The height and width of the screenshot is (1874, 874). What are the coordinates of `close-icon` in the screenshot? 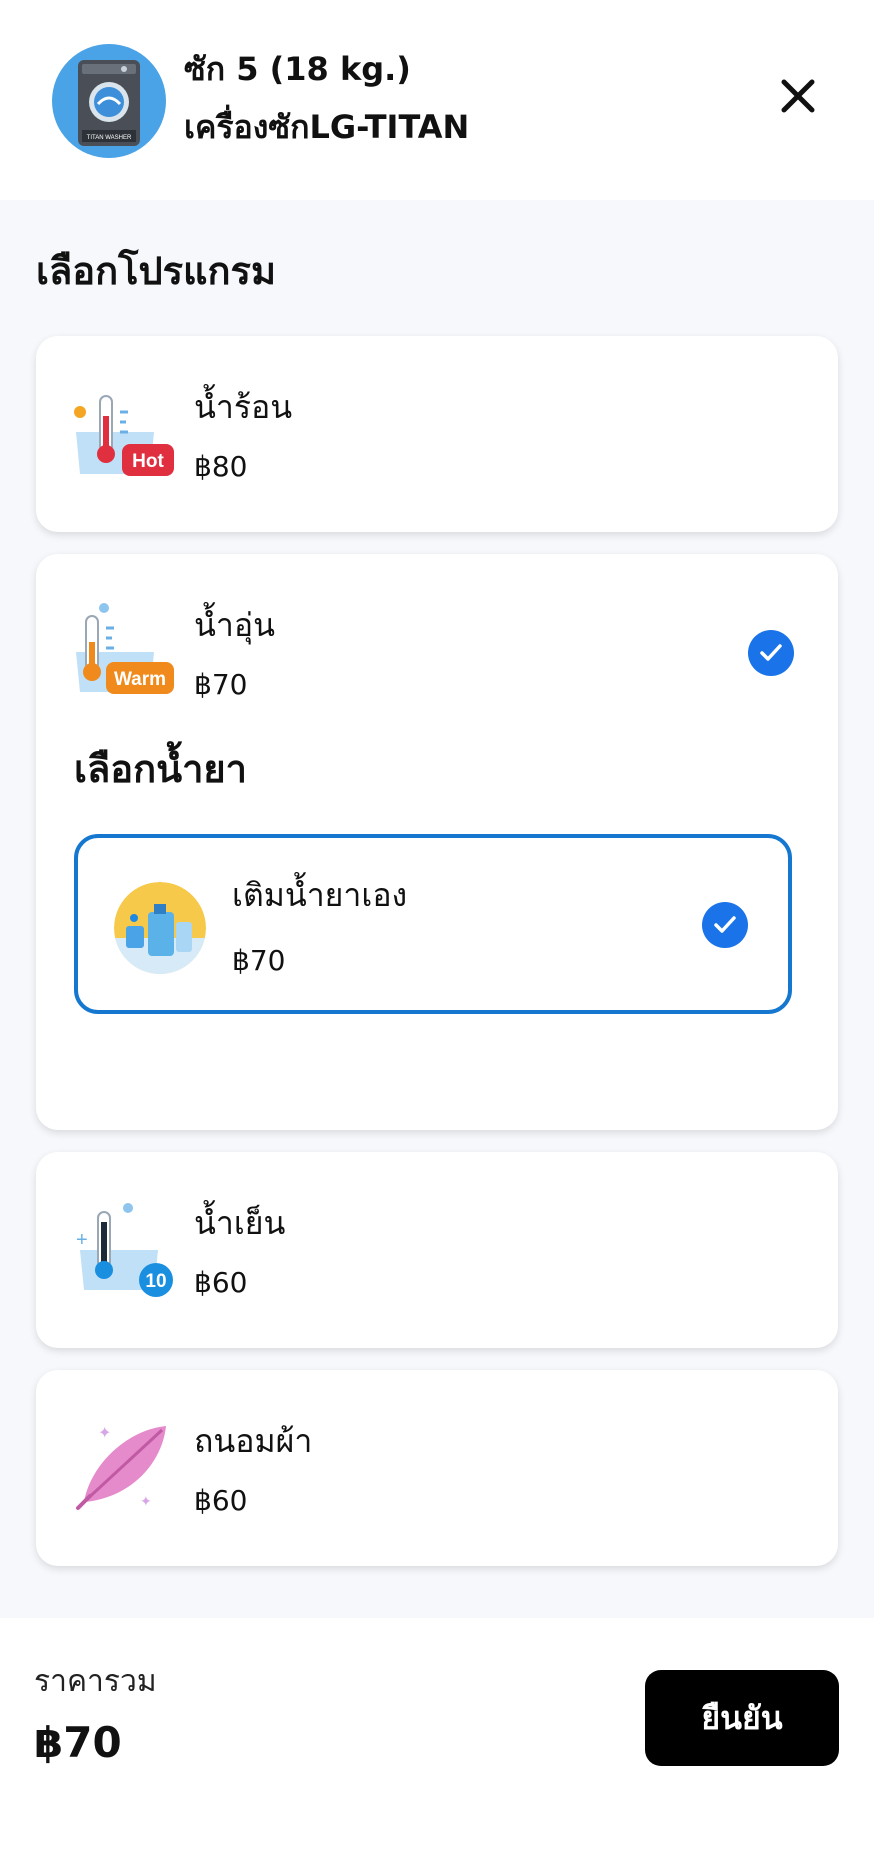 It's located at (798, 96).